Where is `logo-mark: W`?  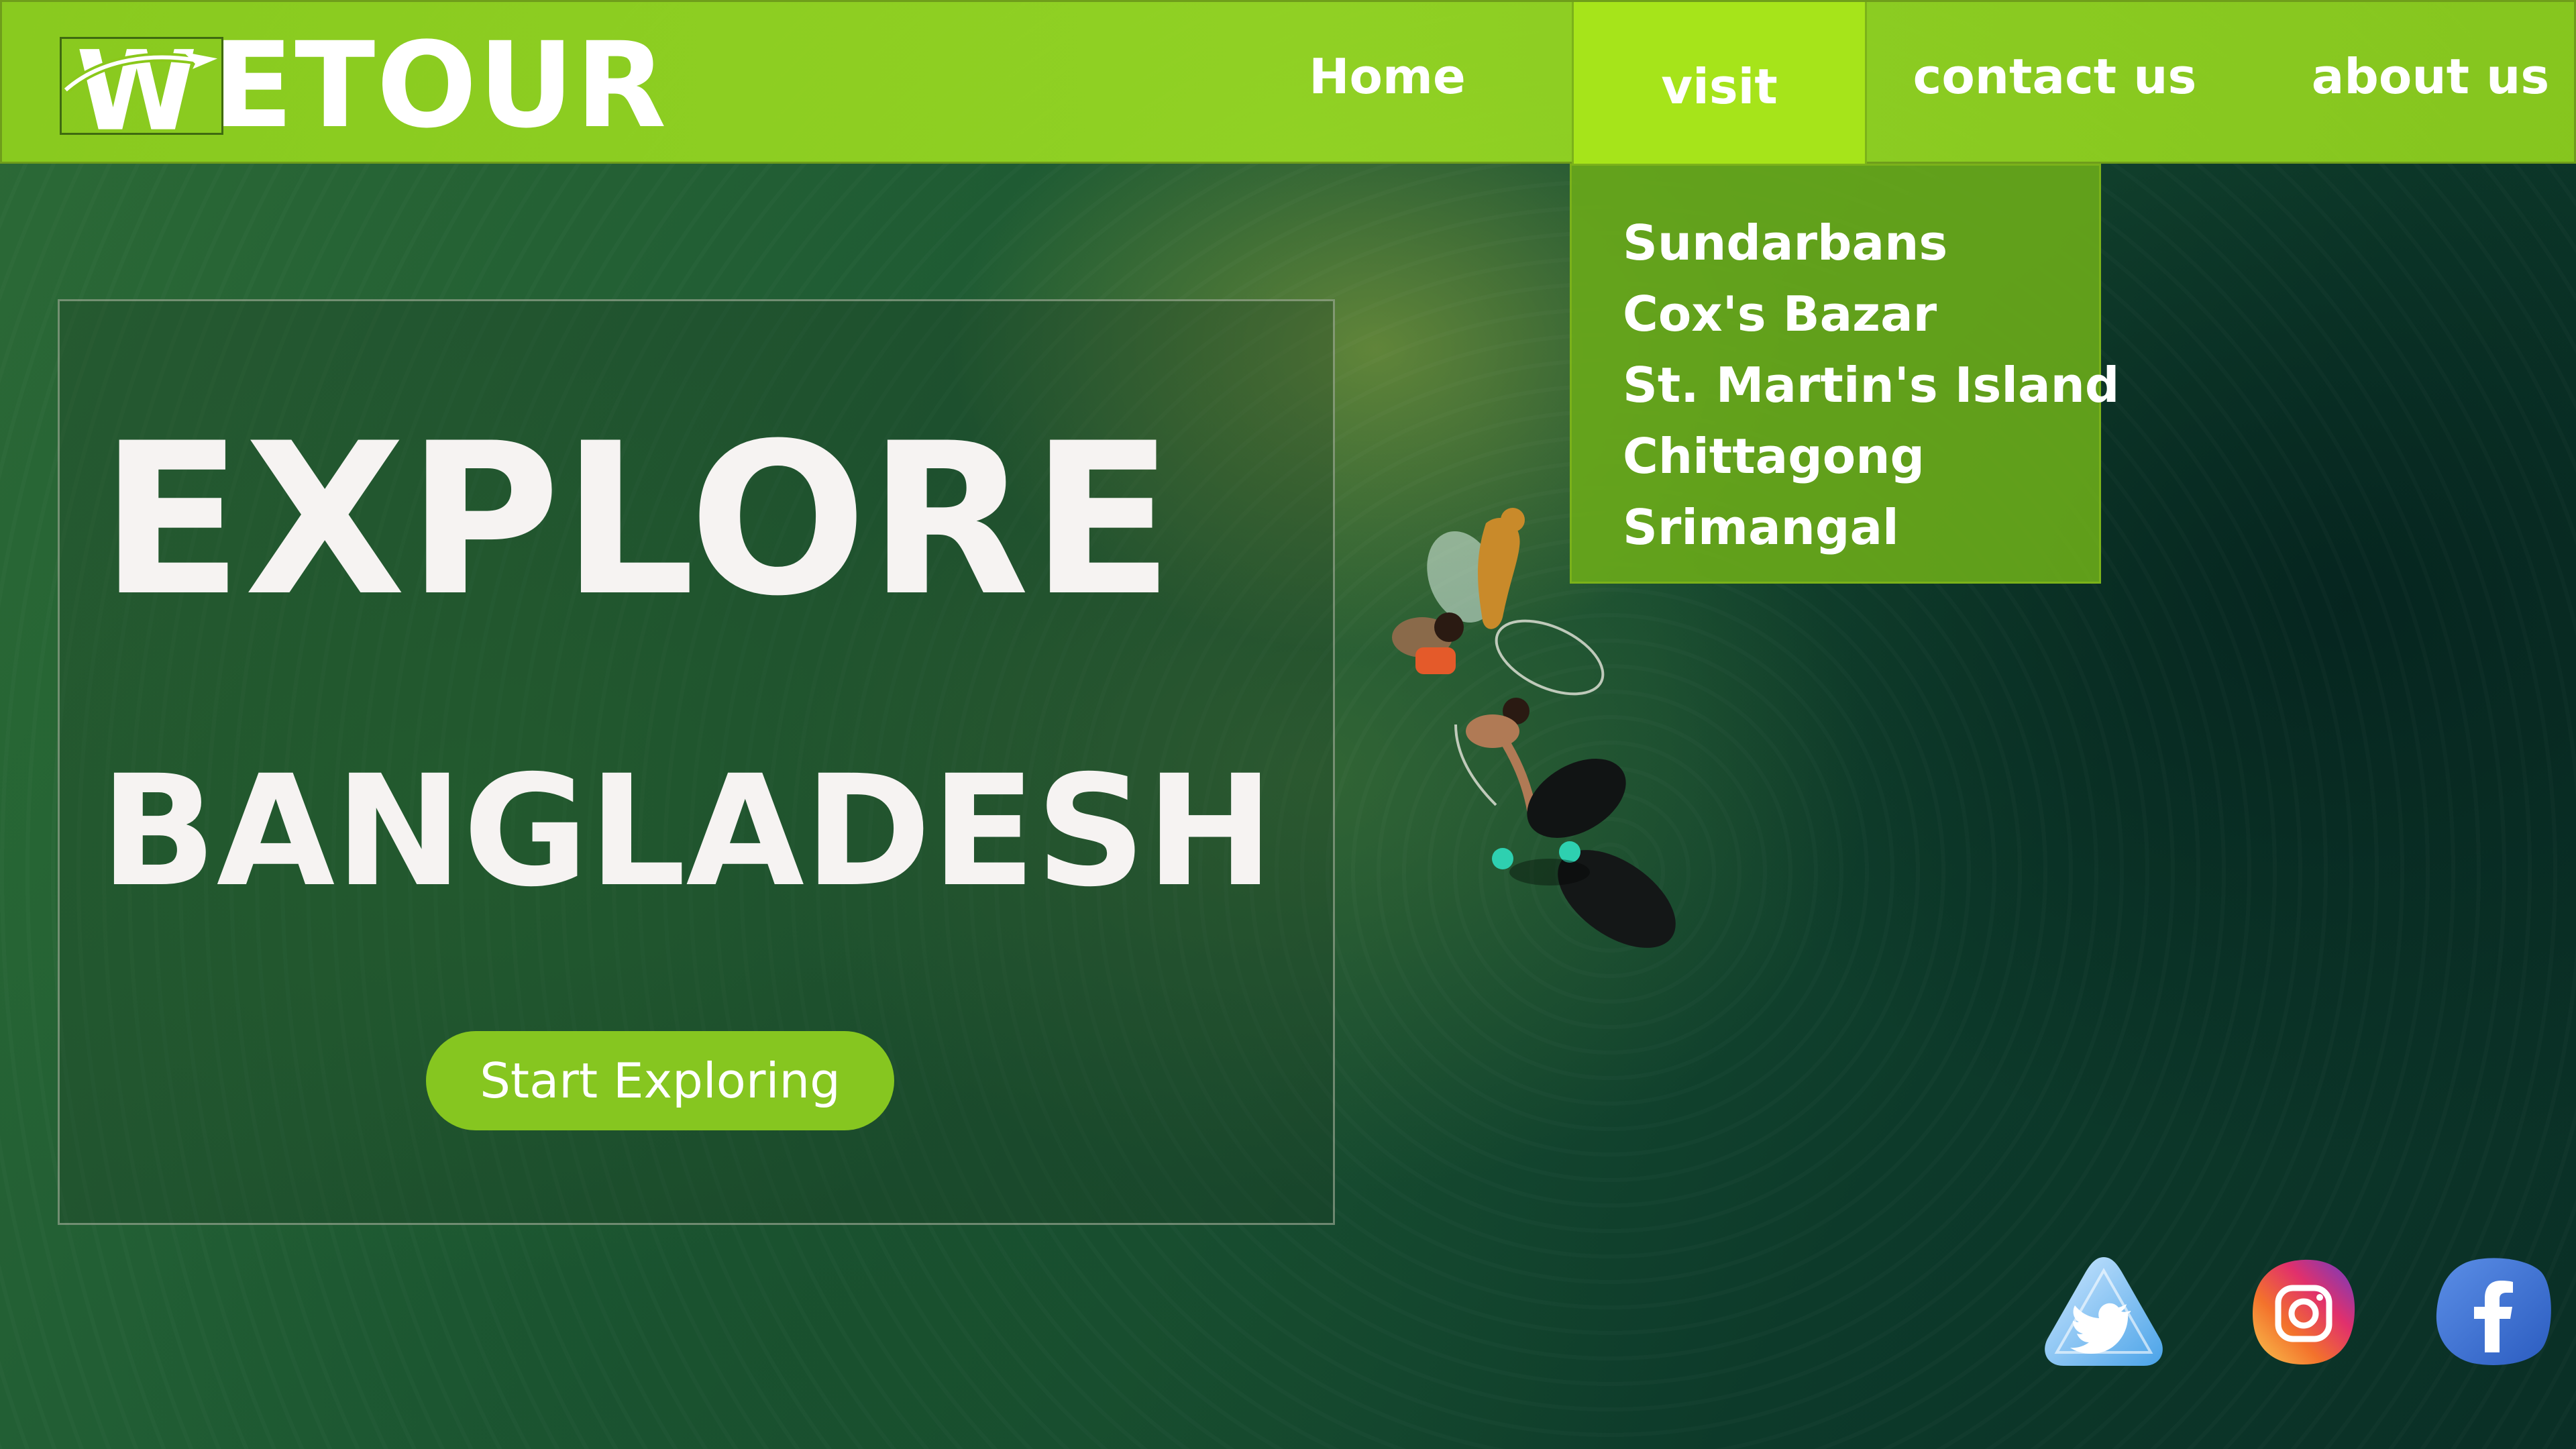
logo-mark: W is located at coordinates (141, 86).